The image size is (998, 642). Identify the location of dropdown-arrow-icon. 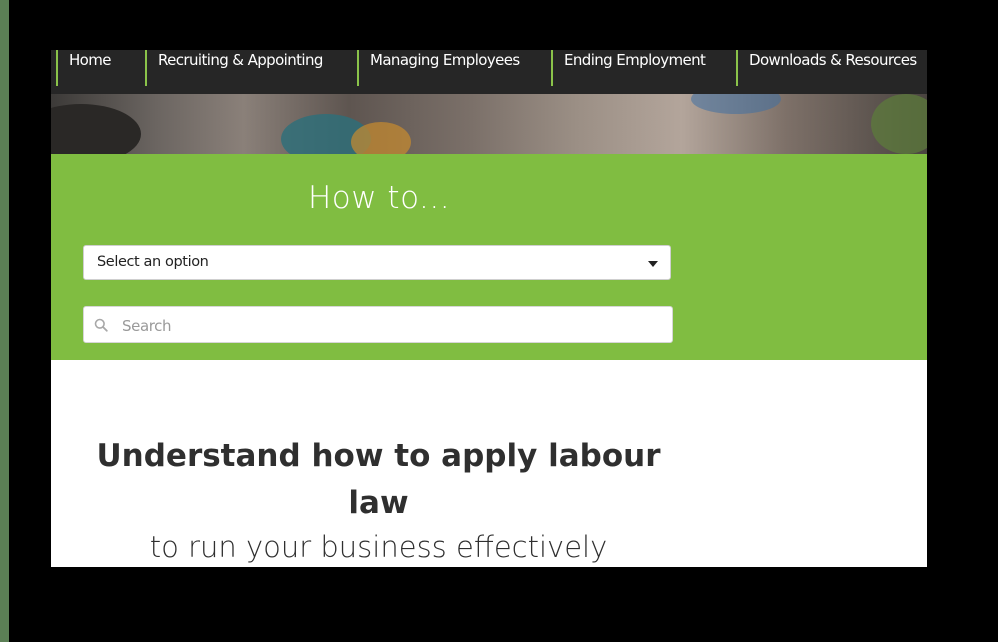
(653, 264).